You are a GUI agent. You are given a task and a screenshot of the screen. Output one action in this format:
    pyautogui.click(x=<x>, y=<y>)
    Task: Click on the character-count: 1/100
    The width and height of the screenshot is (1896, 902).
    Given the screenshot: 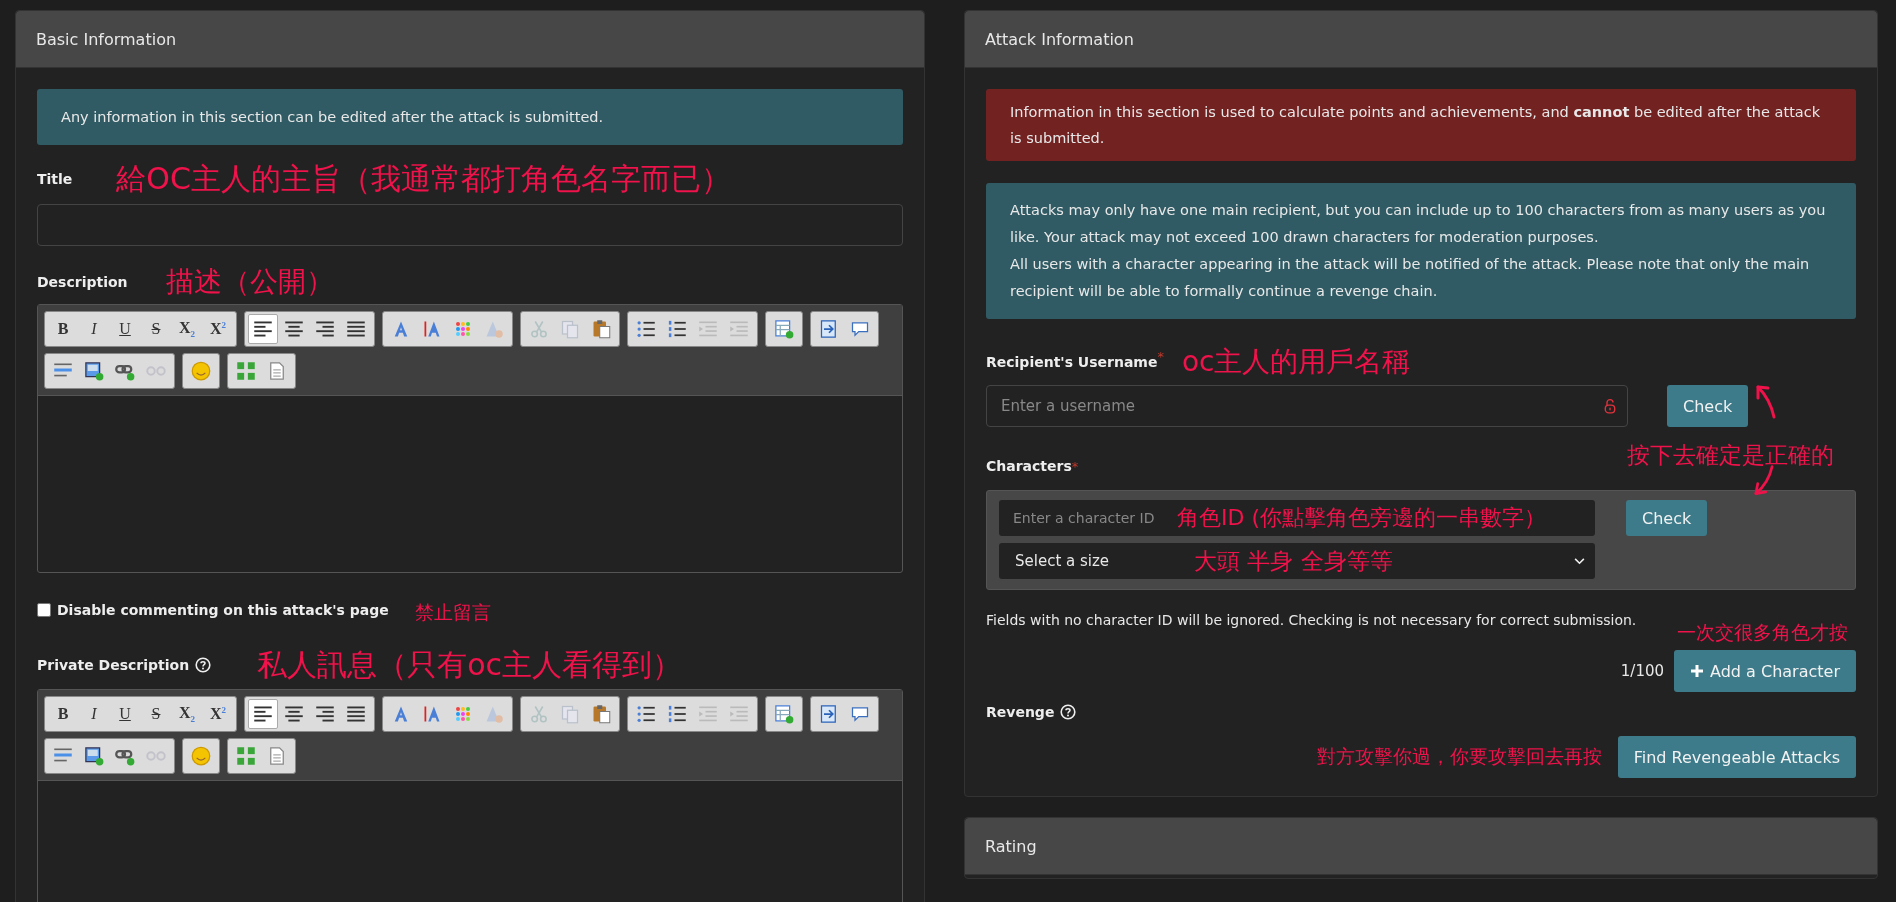 What is the action you would take?
    pyautogui.click(x=1642, y=671)
    